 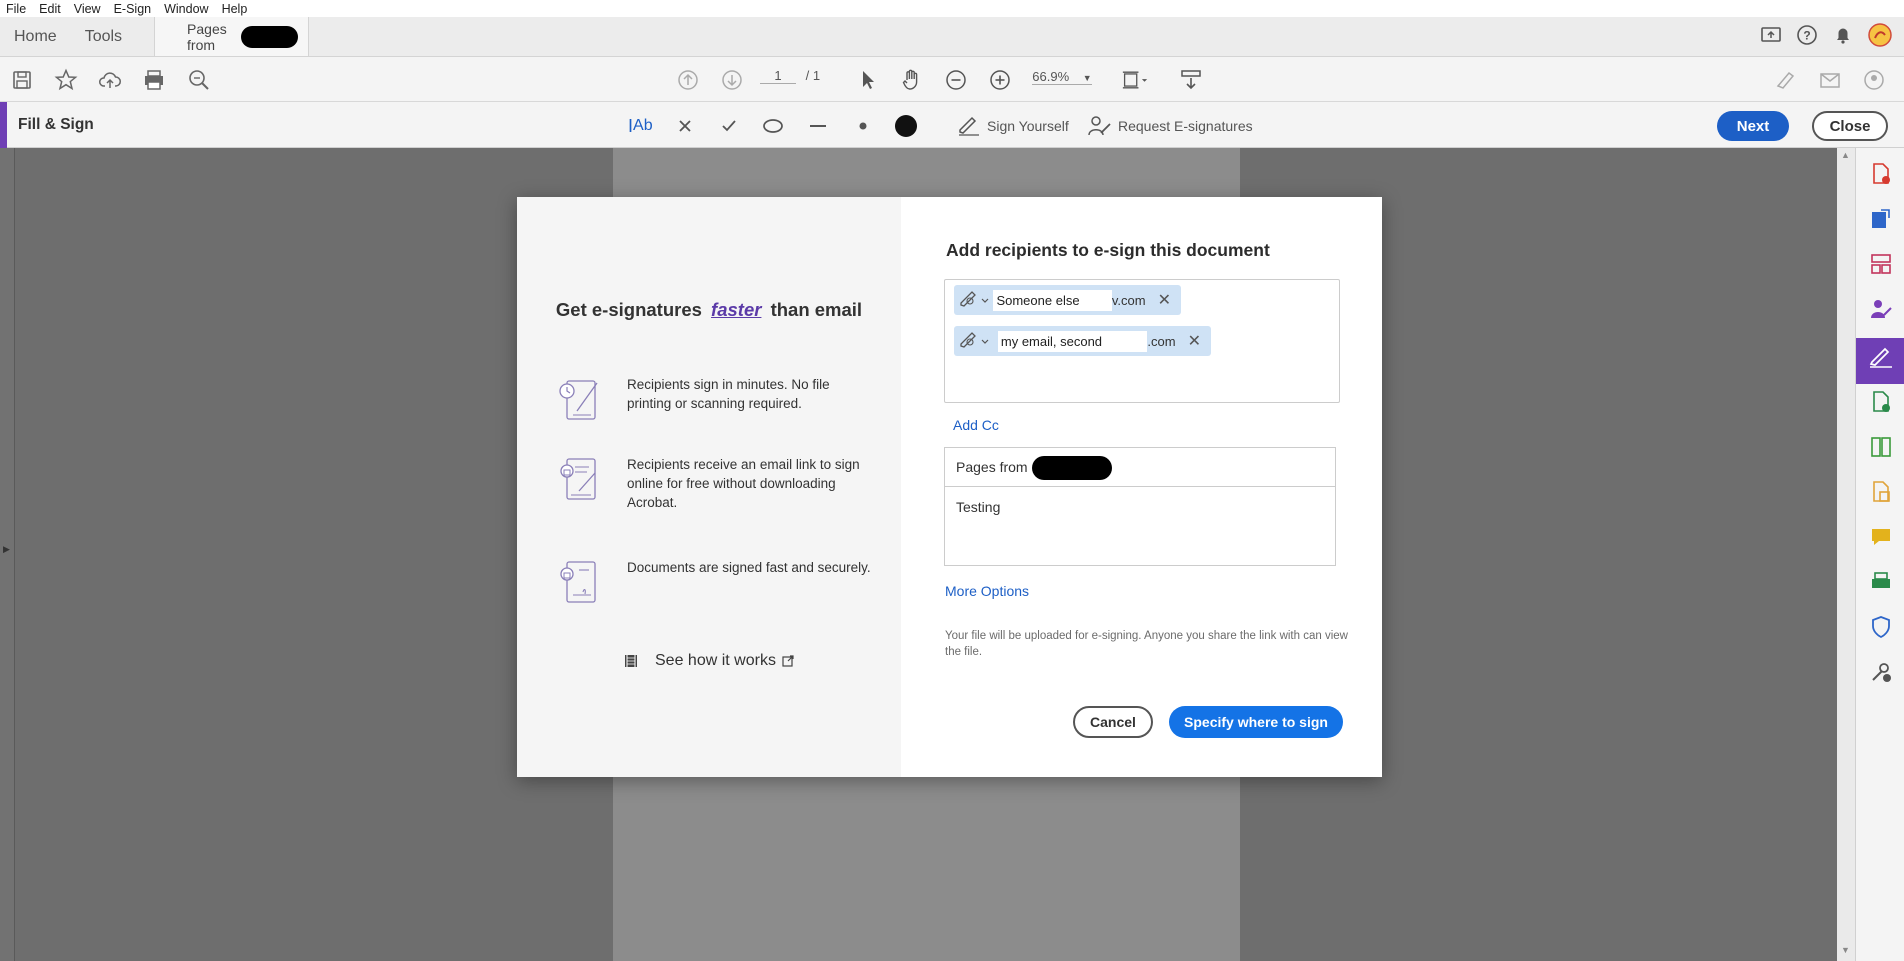 What do you see at coordinates (956, 80) in the screenshot?
I see `zoom-out-icon` at bounding box center [956, 80].